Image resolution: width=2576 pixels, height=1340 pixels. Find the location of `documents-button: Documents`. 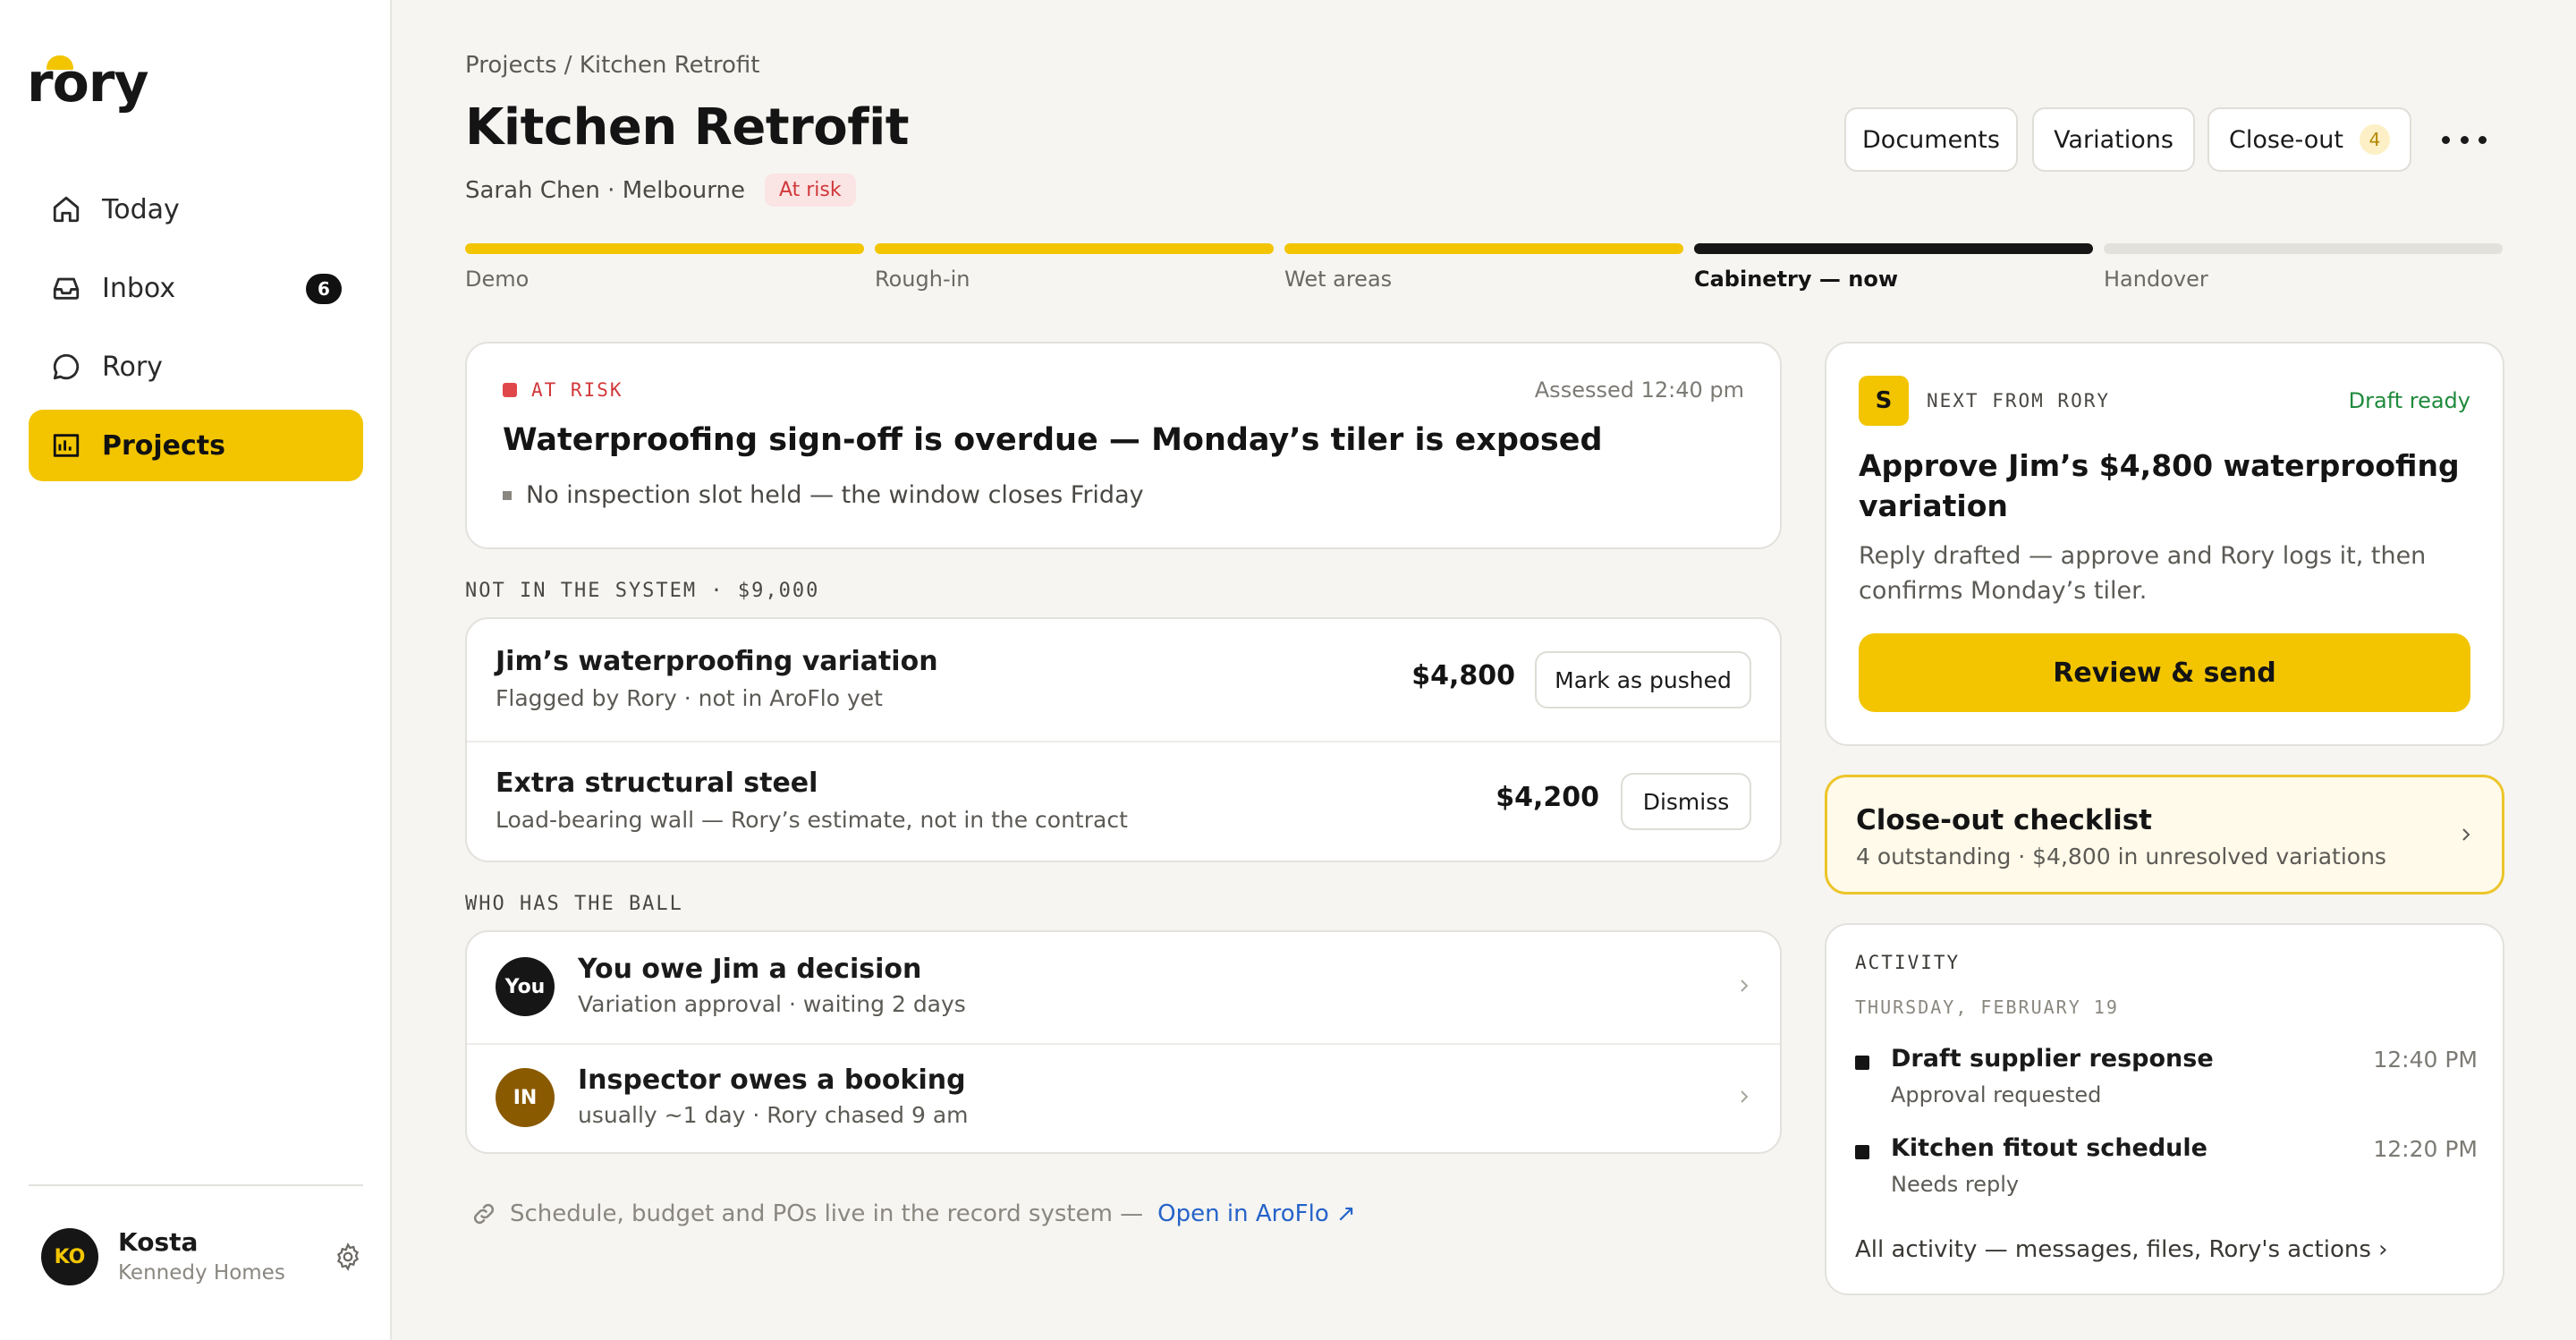

documents-button: Documents is located at coordinates (1931, 139).